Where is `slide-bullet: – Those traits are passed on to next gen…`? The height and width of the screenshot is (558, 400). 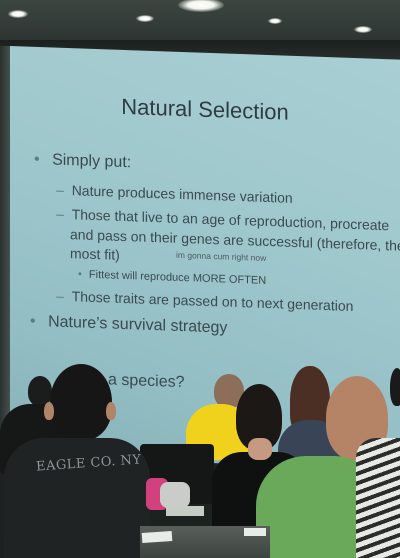
slide-bullet: – Those traits are passed on to next gen… is located at coordinates (204, 301).